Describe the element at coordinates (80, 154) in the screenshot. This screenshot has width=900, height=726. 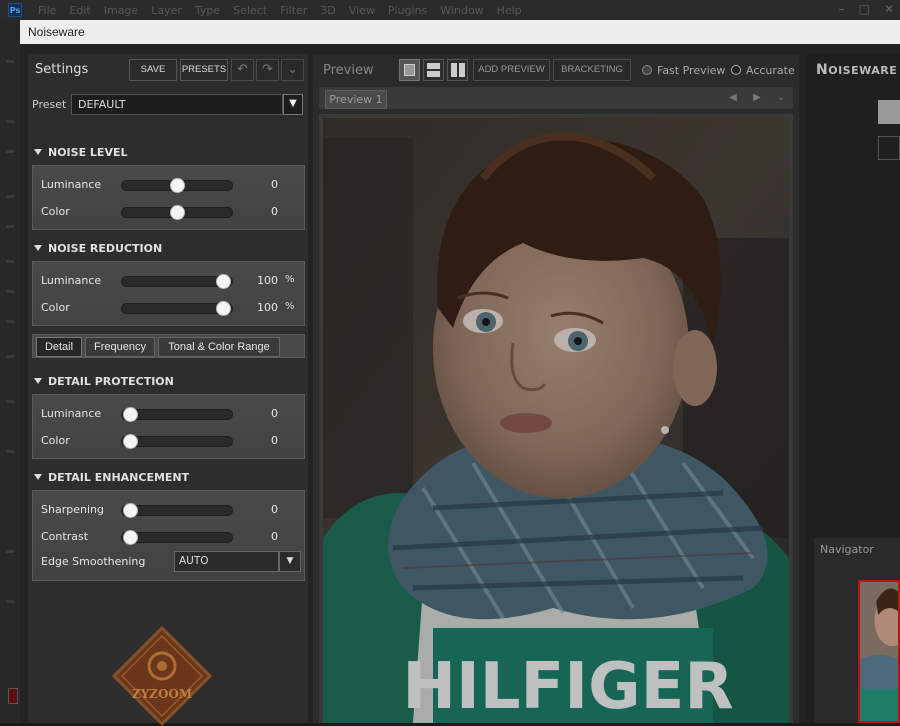
I see `noise-level-header: NOISE LEVEL` at that location.